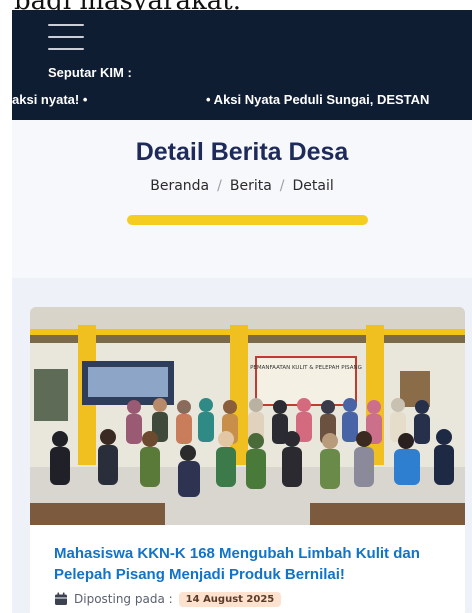  Describe the element at coordinates (123, 599) in the screenshot. I see `posted-on-label: Diposting pada :` at that location.